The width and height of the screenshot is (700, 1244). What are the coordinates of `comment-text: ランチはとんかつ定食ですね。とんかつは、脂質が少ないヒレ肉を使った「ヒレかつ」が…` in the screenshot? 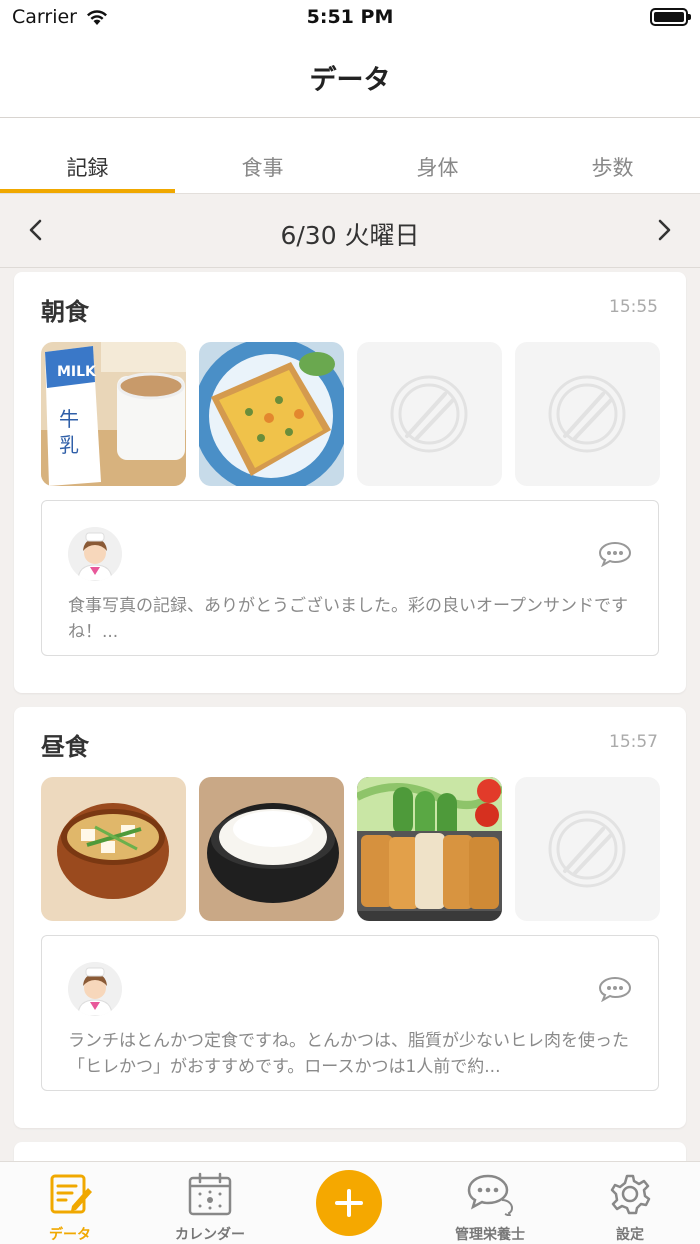 It's located at (348, 1054).